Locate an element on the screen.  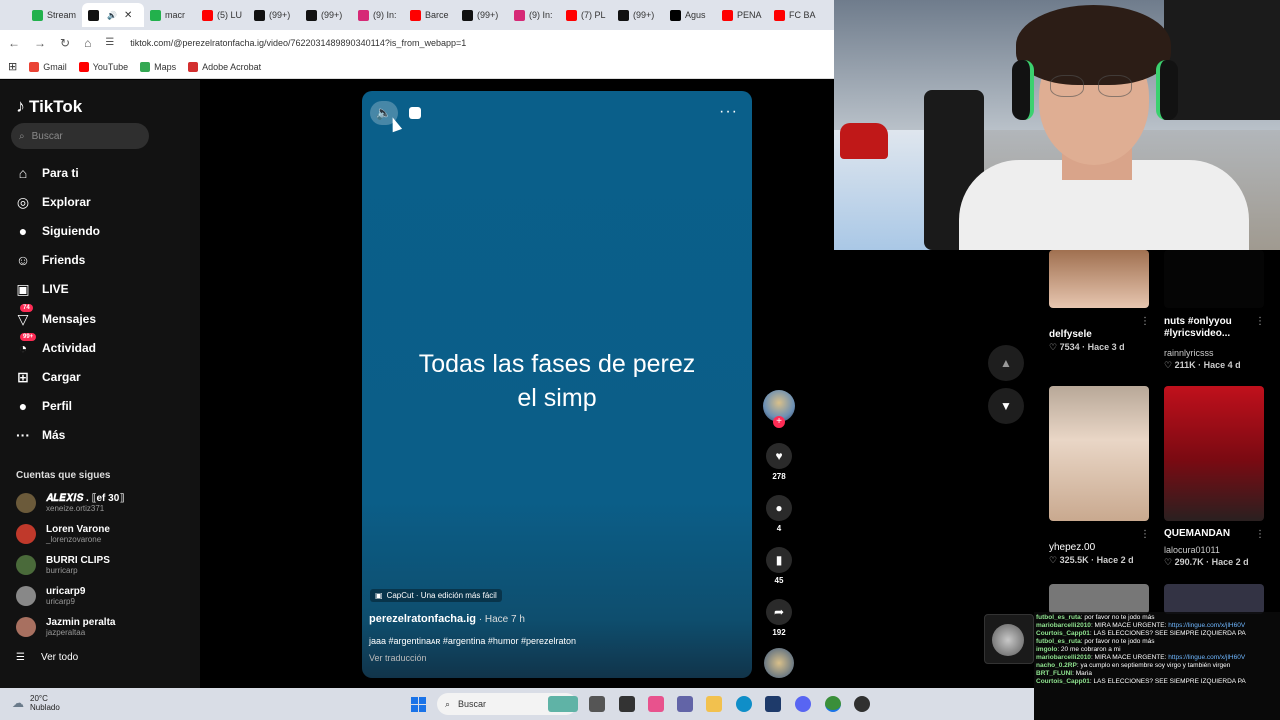
tab-audio-icon: 🔊 is located at coordinates (112, 15).